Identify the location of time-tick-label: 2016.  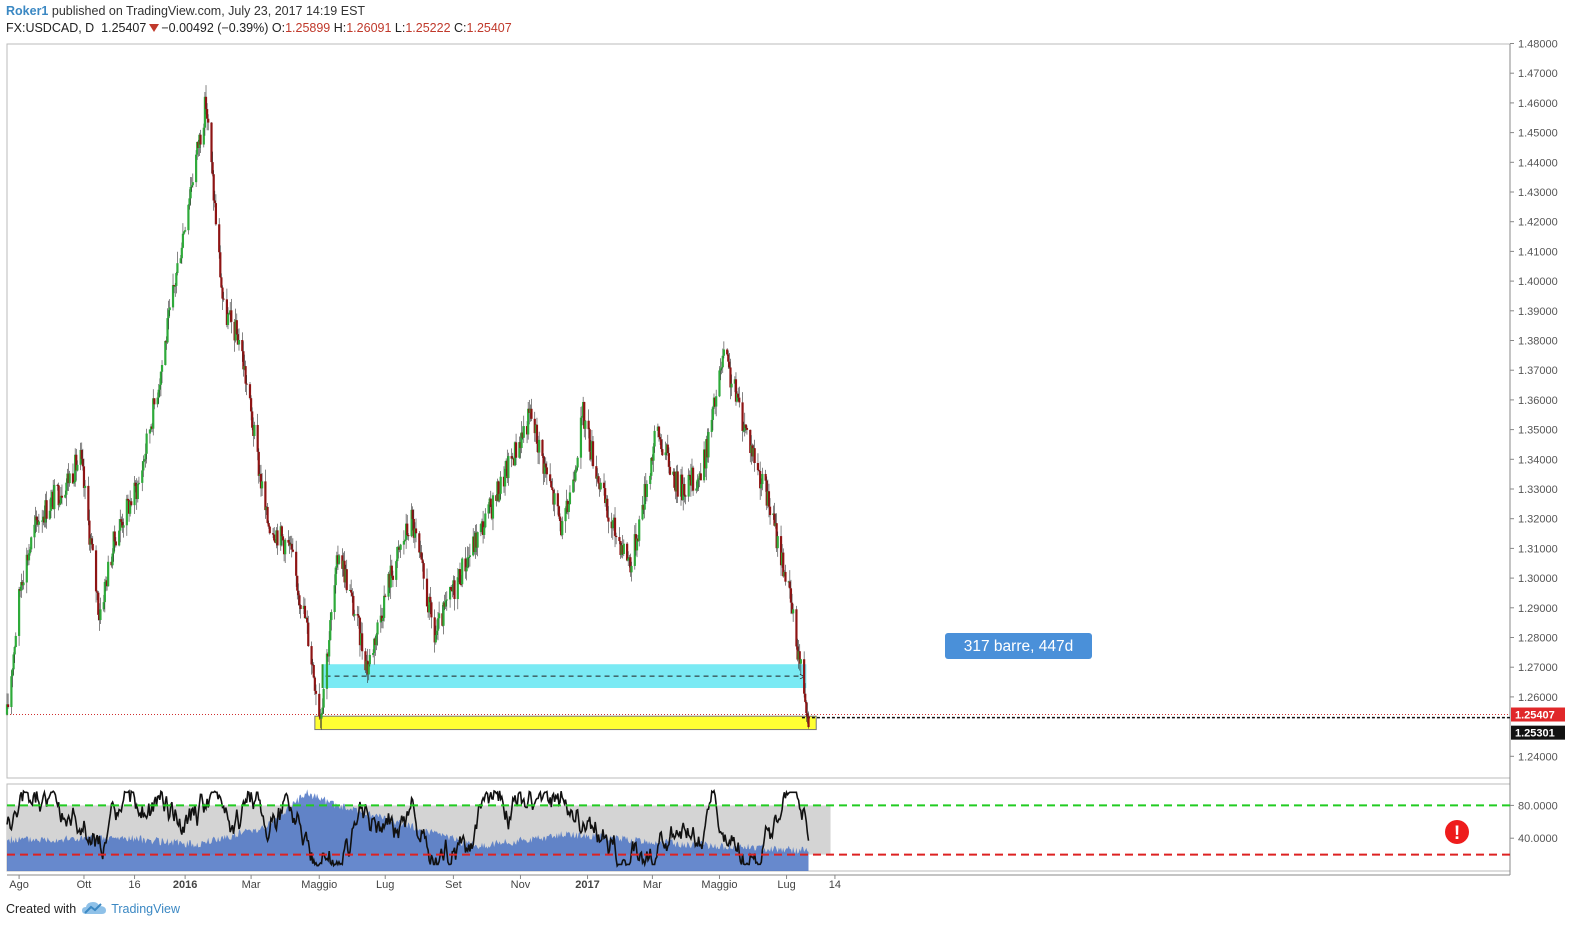
(185, 885).